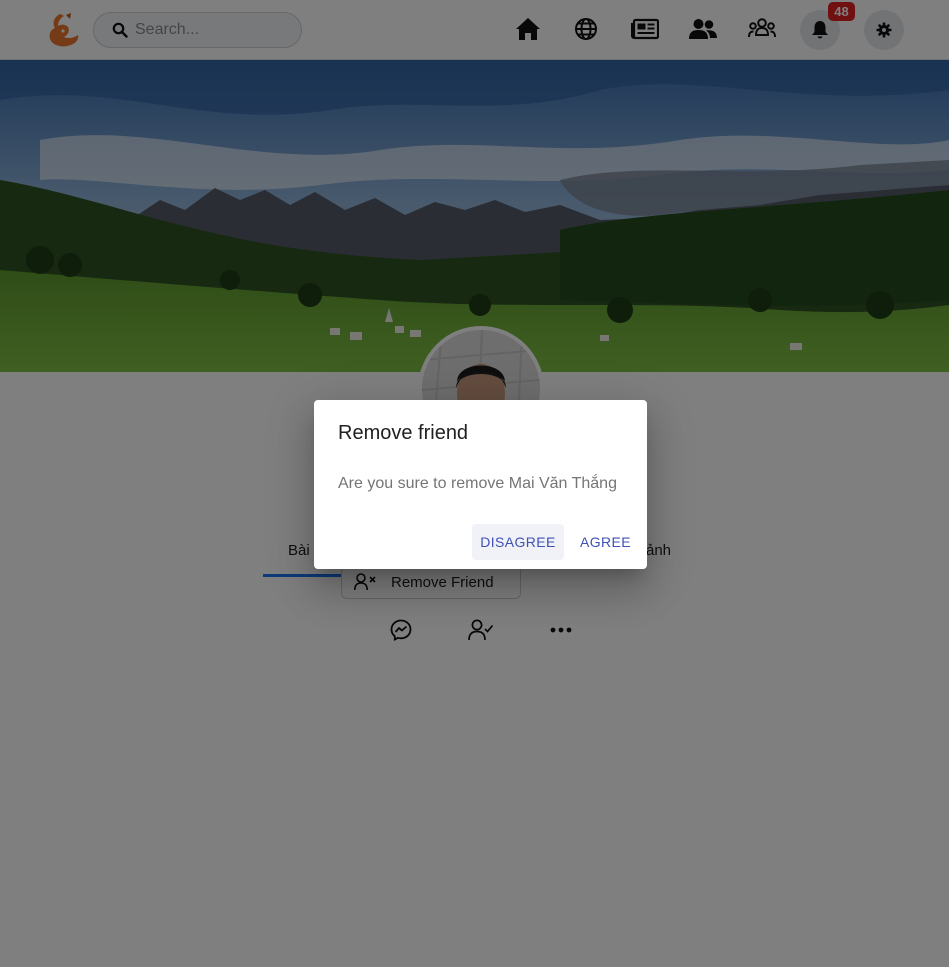 The image size is (949, 967). I want to click on dialog-message: Are you sure to remove Mai Văn Thắng, so click(477, 483).